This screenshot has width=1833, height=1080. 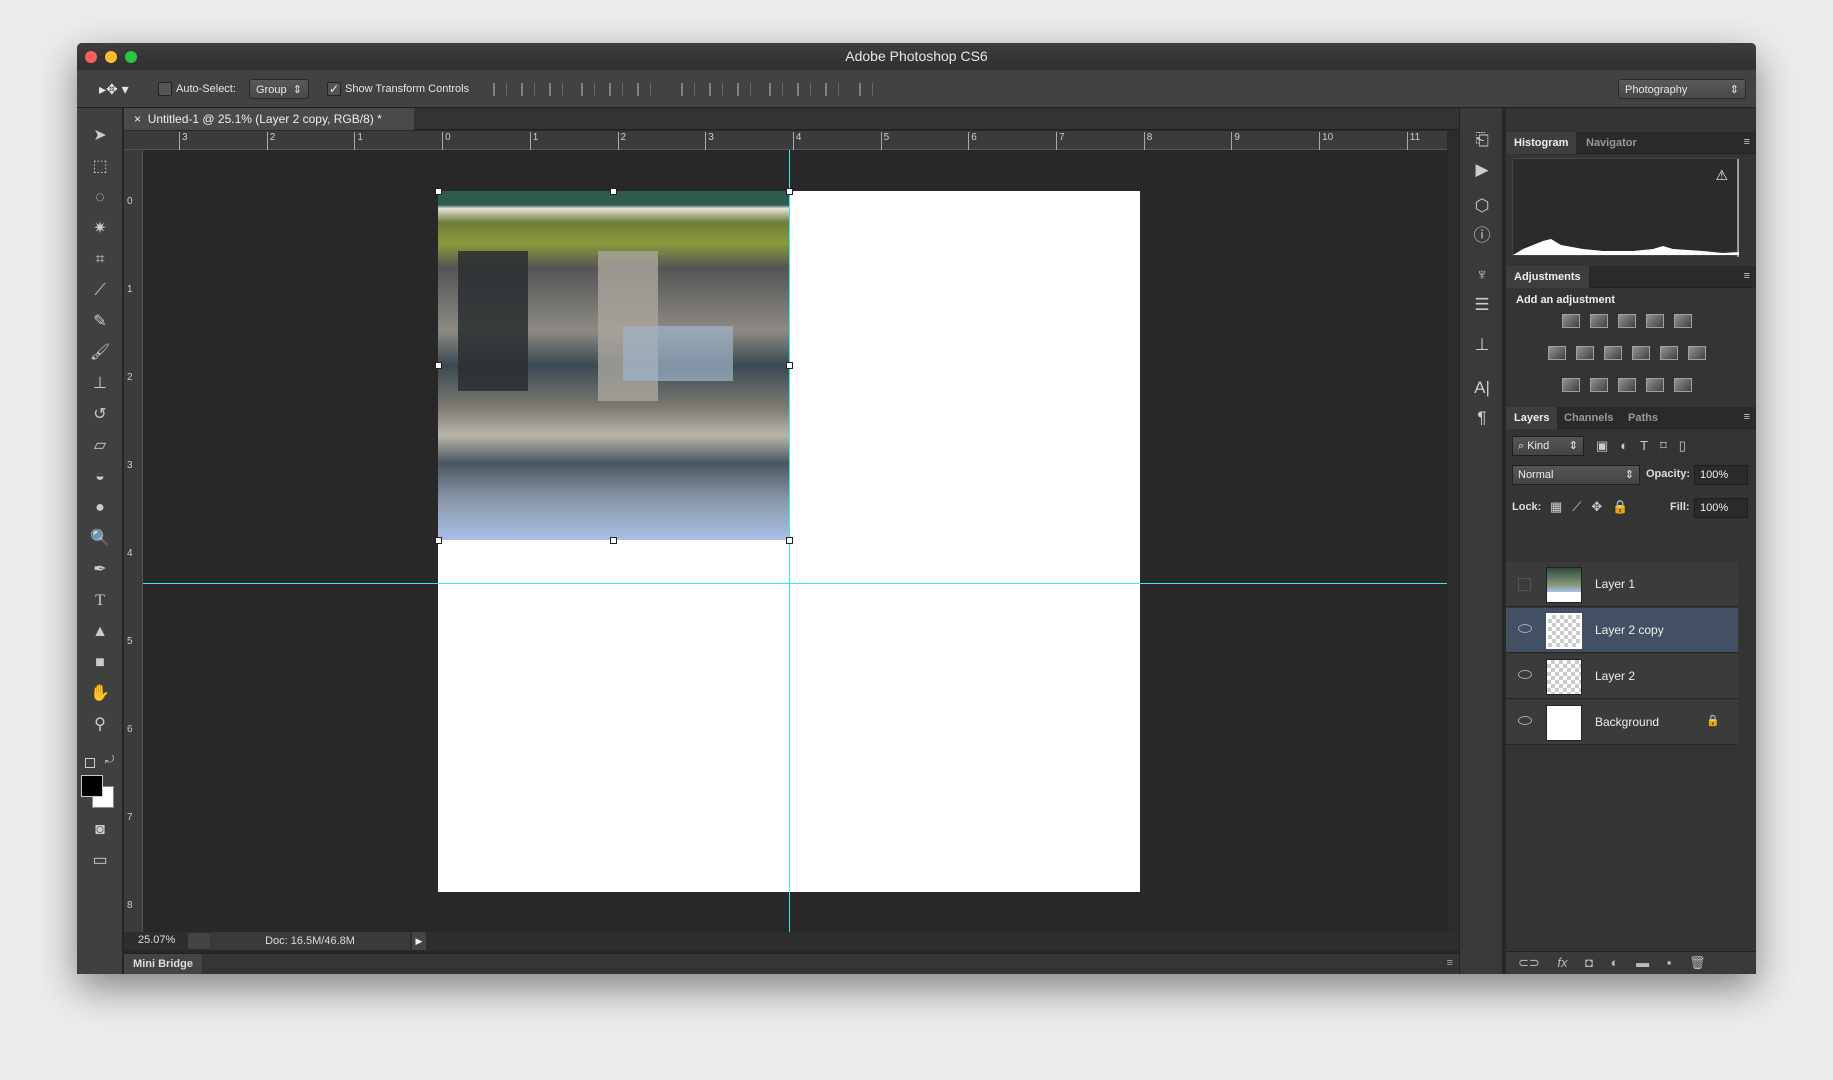 I want to click on quick-mask-icon: ◙, so click(x=100, y=830).